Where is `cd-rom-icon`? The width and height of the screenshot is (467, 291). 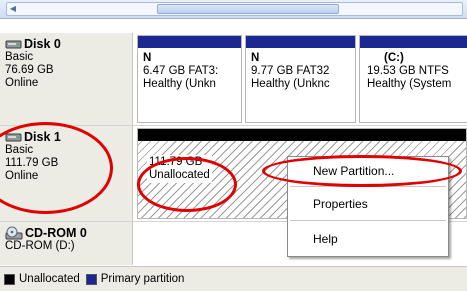
cd-rom-icon is located at coordinates (14, 233).